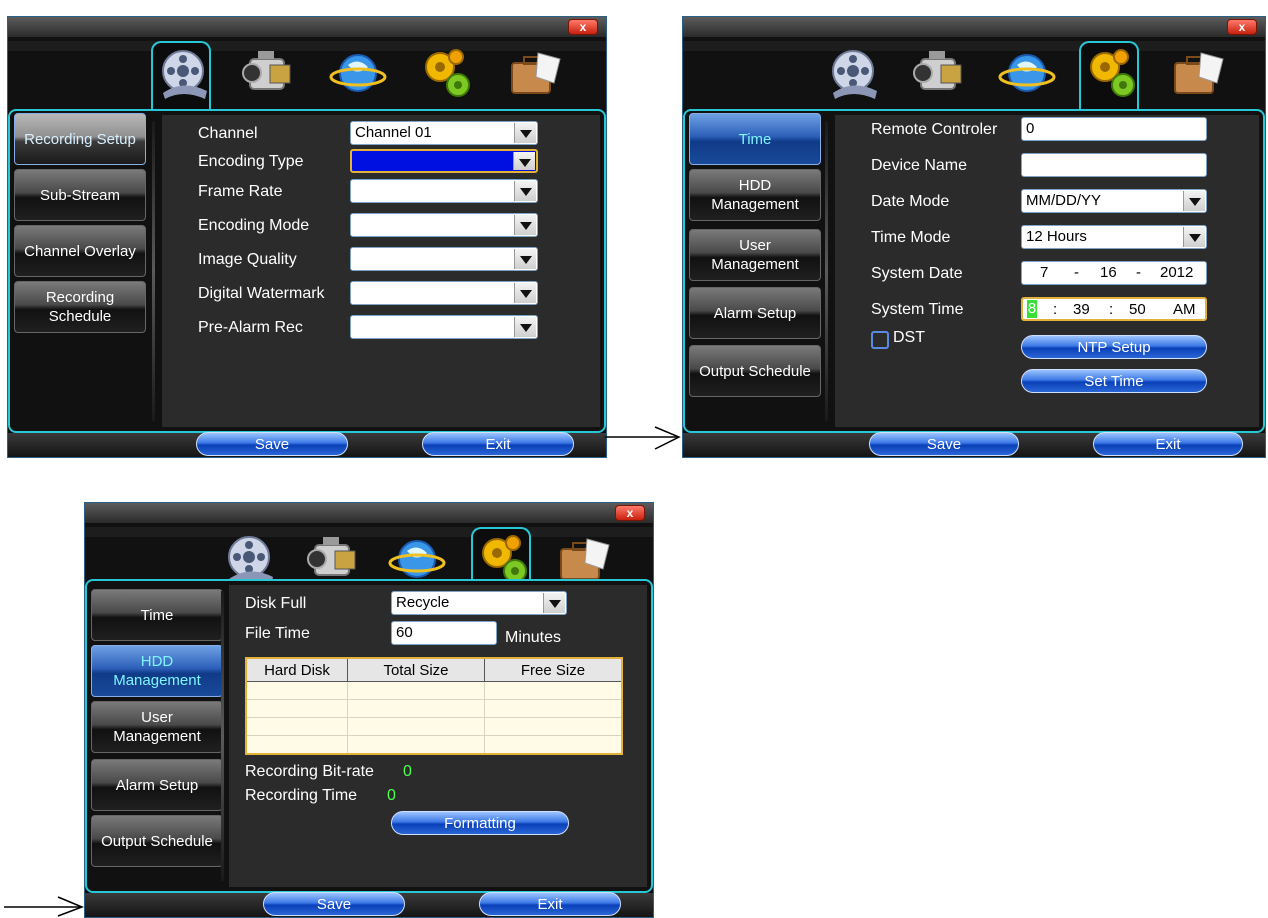  What do you see at coordinates (444, 133) in the screenshot?
I see `channel-select: Channel 01` at bounding box center [444, 133].